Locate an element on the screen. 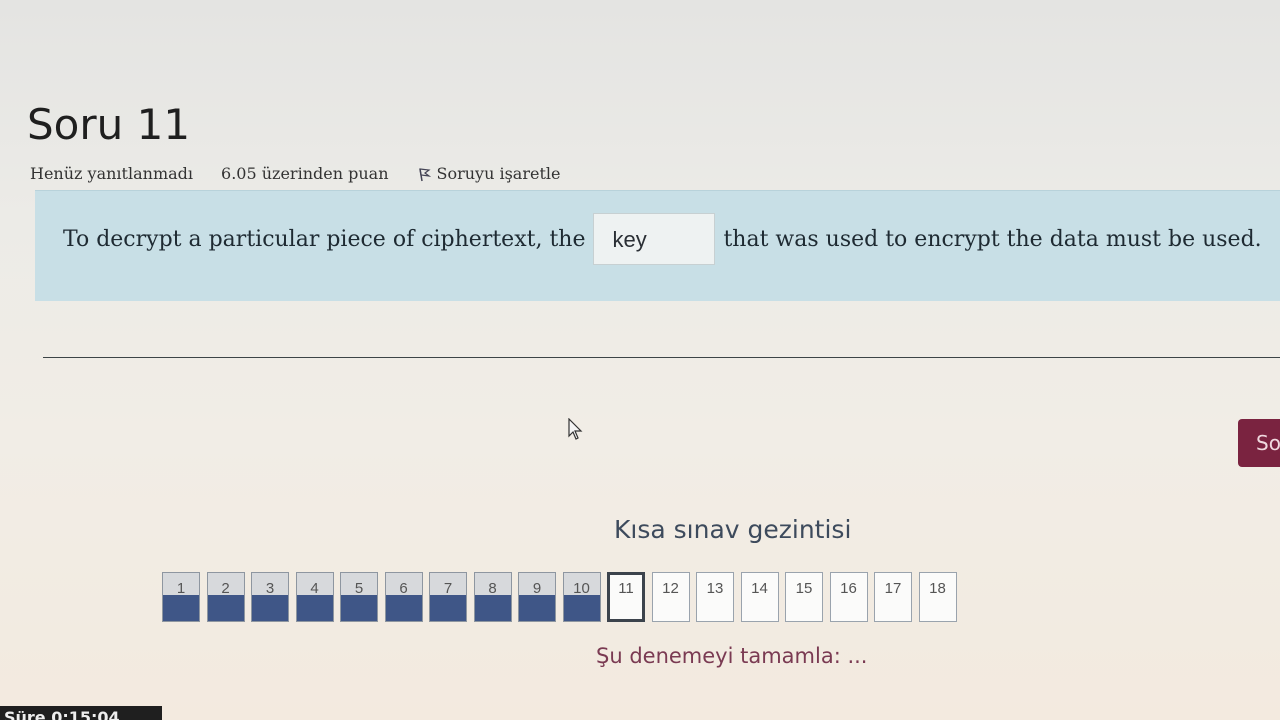 Image resolution: width=1280 pixels, height=720 pixels. timer: Süre 0:15:04 is located at coordinates (81, 713).